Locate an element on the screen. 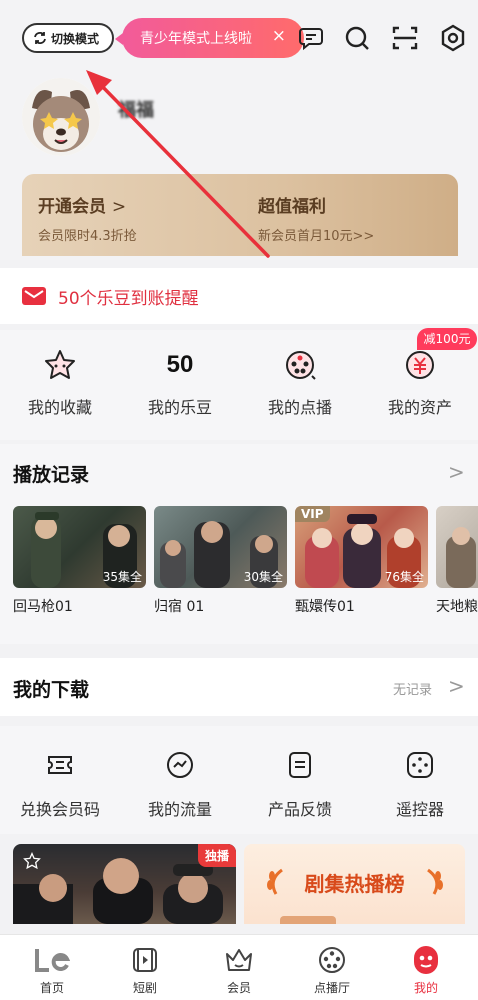 Image resolution: width=478 pixels, height=1000 pixels. dog-avatar-icon is located at coordinates (61, 117).